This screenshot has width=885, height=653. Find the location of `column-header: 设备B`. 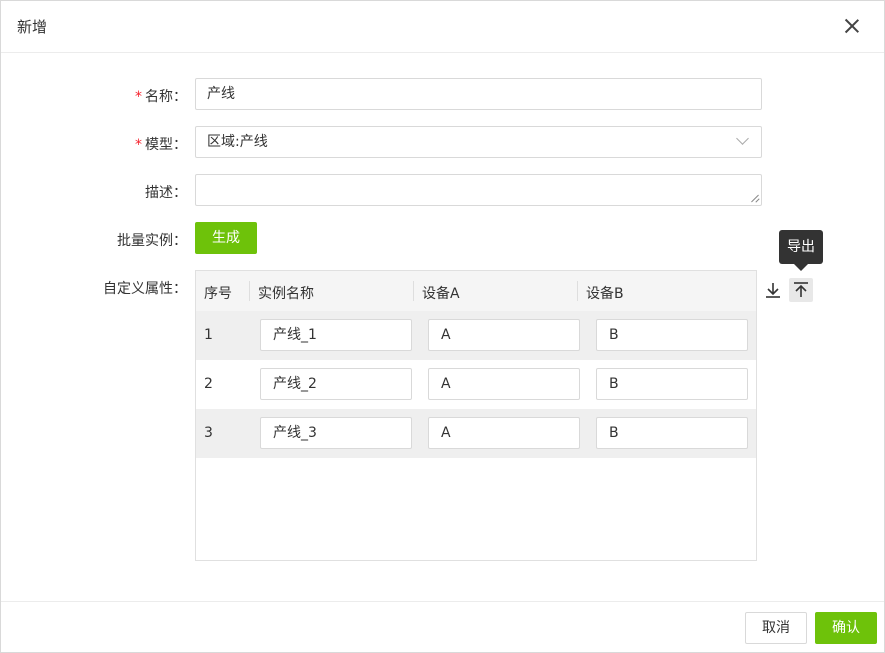

column-header: 设备B is located at coordinates (605, 294).